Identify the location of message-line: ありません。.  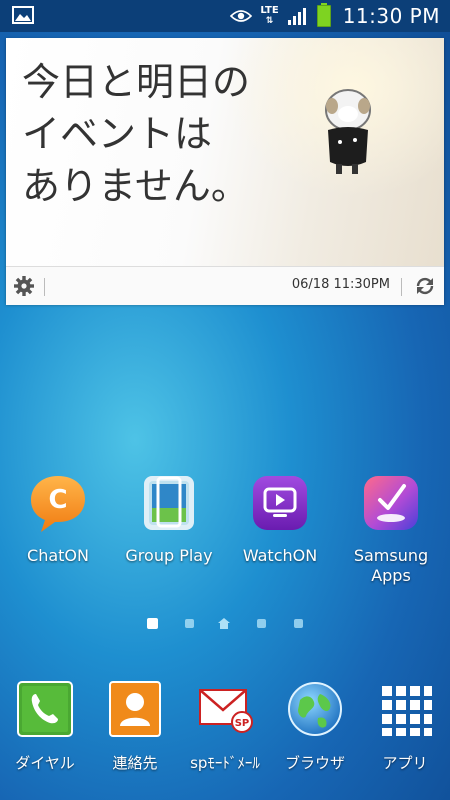
(135, 186).